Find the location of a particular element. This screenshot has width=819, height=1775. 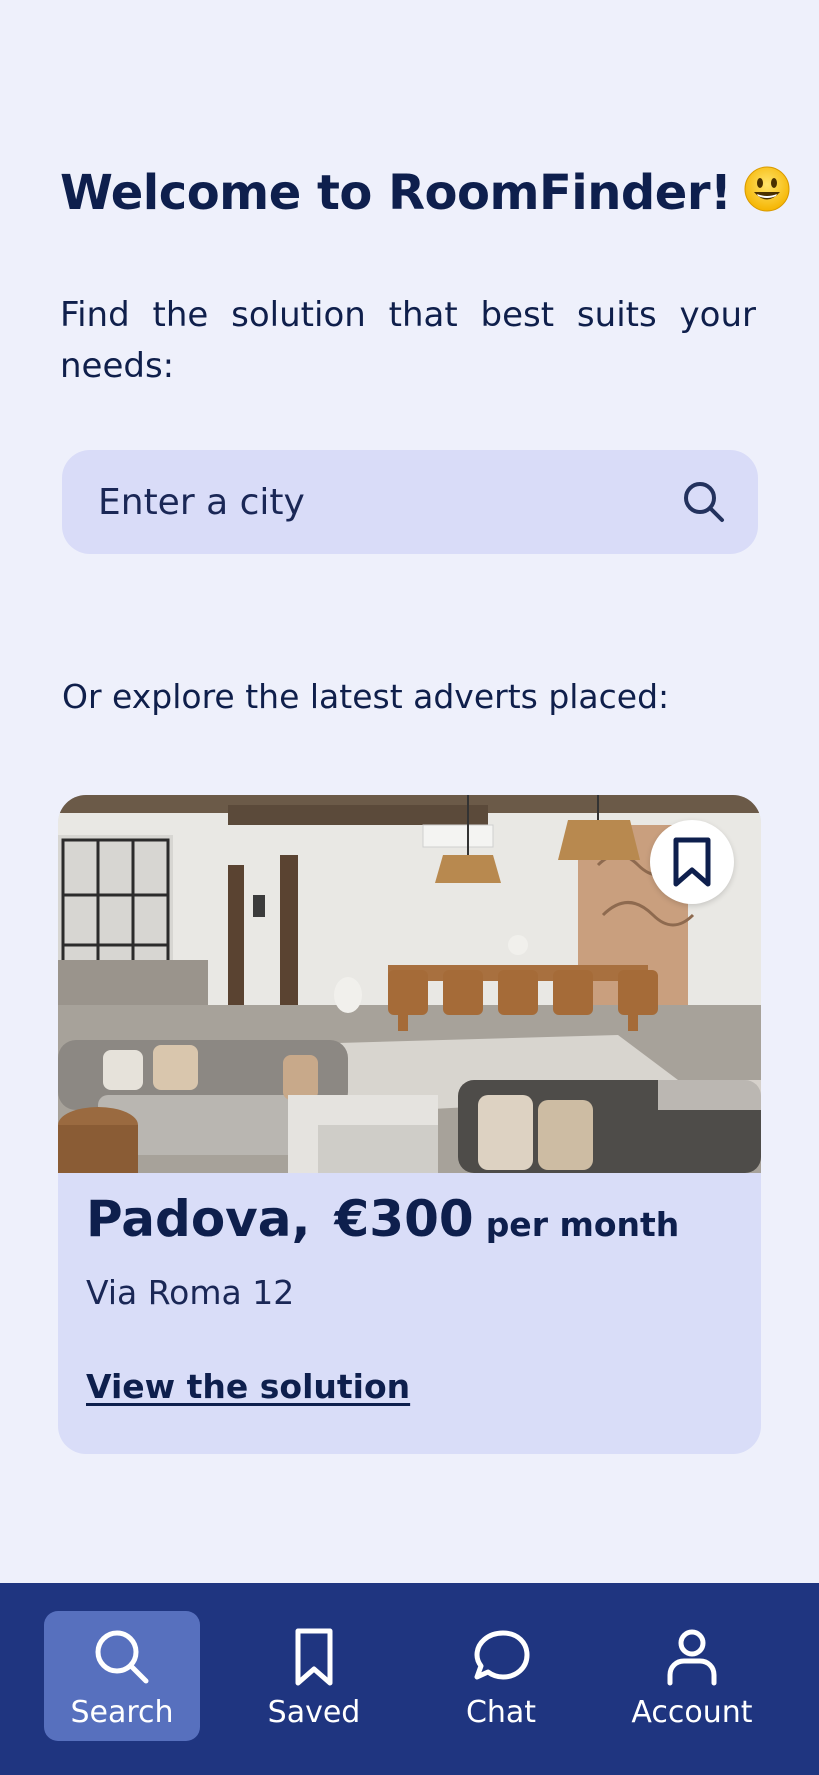

smiley-face-icon is located at coordinates (767, 189).